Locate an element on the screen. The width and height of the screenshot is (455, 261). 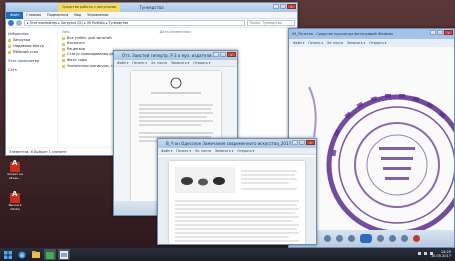
desktop-icon-pdf-2: Выход в Adobe is located at coordinates (15, 202).